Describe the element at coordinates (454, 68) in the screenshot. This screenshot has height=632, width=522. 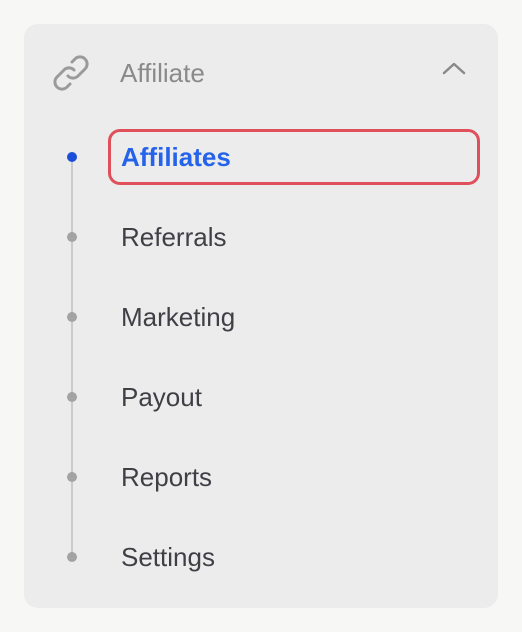
I see `chevron-up-icon` at that location.